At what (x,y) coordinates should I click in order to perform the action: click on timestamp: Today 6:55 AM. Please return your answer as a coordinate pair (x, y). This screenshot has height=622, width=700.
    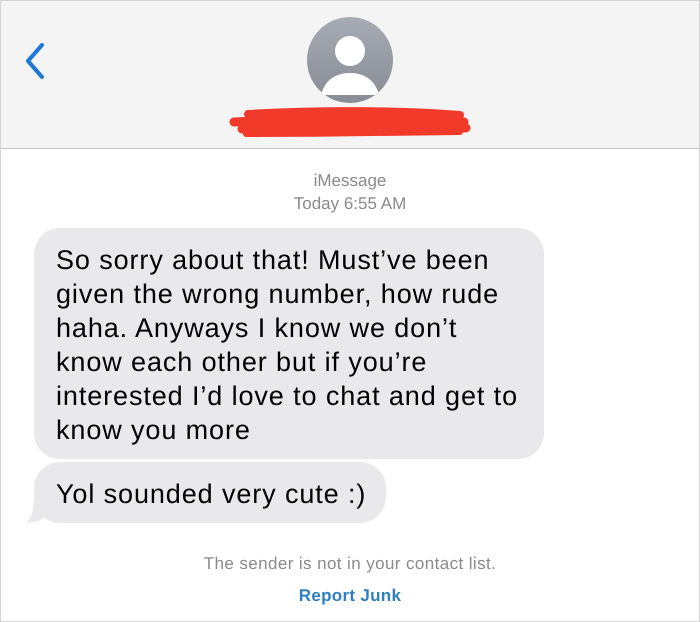
    Looking at the image, I should click on (350, 204).